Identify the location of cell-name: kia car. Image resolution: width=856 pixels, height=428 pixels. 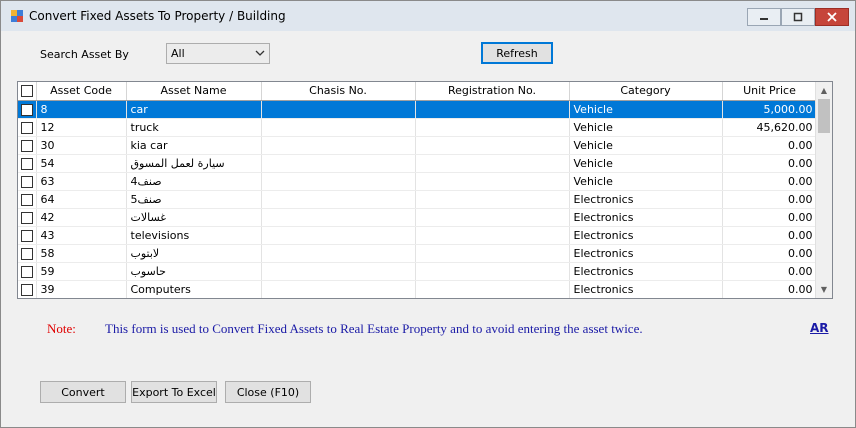
(194, 145).